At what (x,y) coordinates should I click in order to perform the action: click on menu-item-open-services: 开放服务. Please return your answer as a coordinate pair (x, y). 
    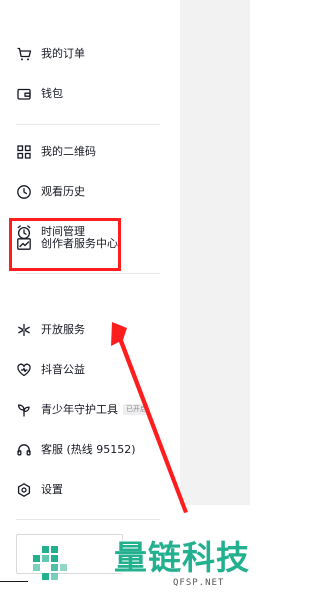
    Looking at the image, I should click on (80, 330).